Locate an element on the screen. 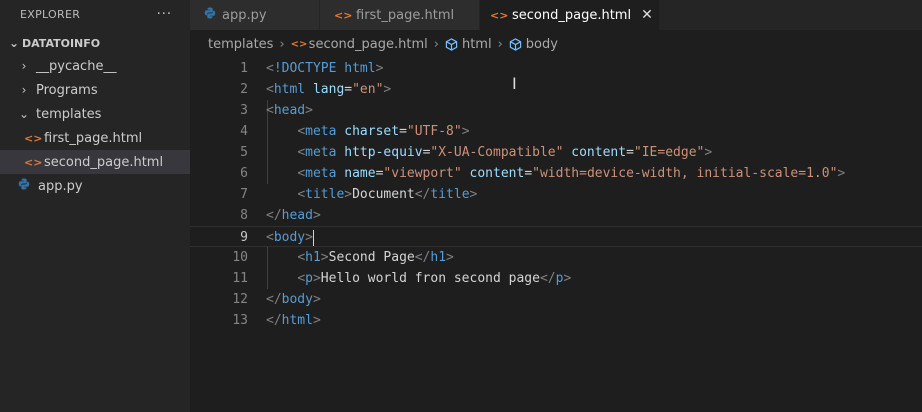 The image size is (922, 412). tab-second-page: <> second_page.html ✕ is located at coordinates (570, 15).